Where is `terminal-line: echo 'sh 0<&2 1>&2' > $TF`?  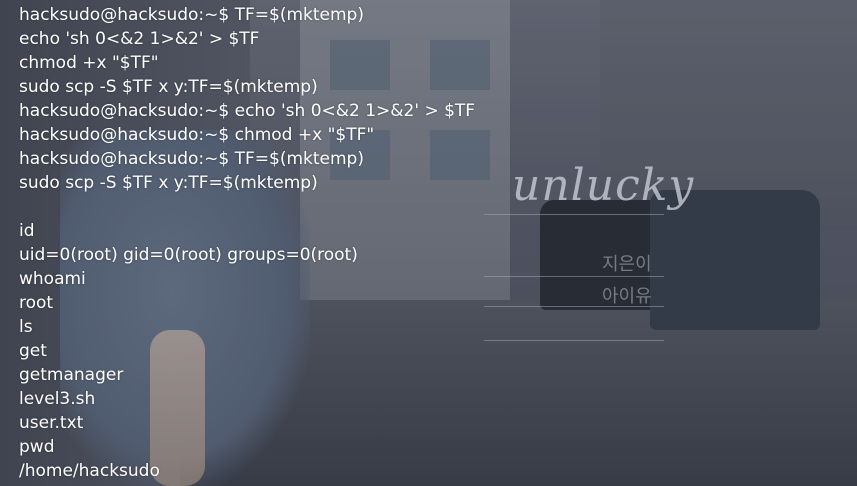 terminal-line: echo 'sh 0<&2 1>&2' > $TF is located at coordinates (139, 39).